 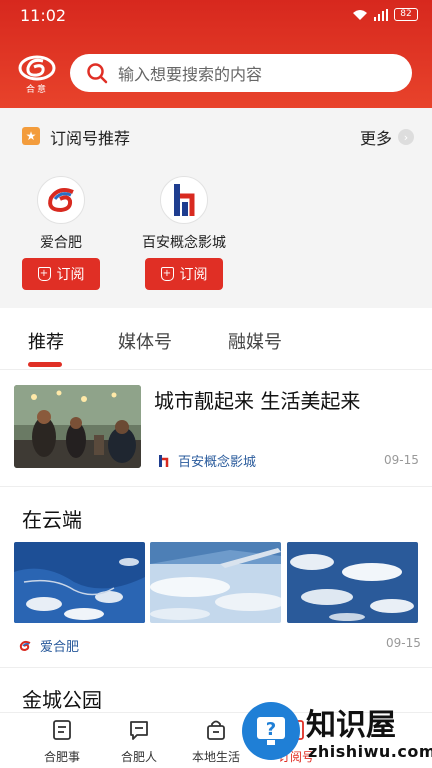 I want to click on chat-icon, so click(x=139, y=730).